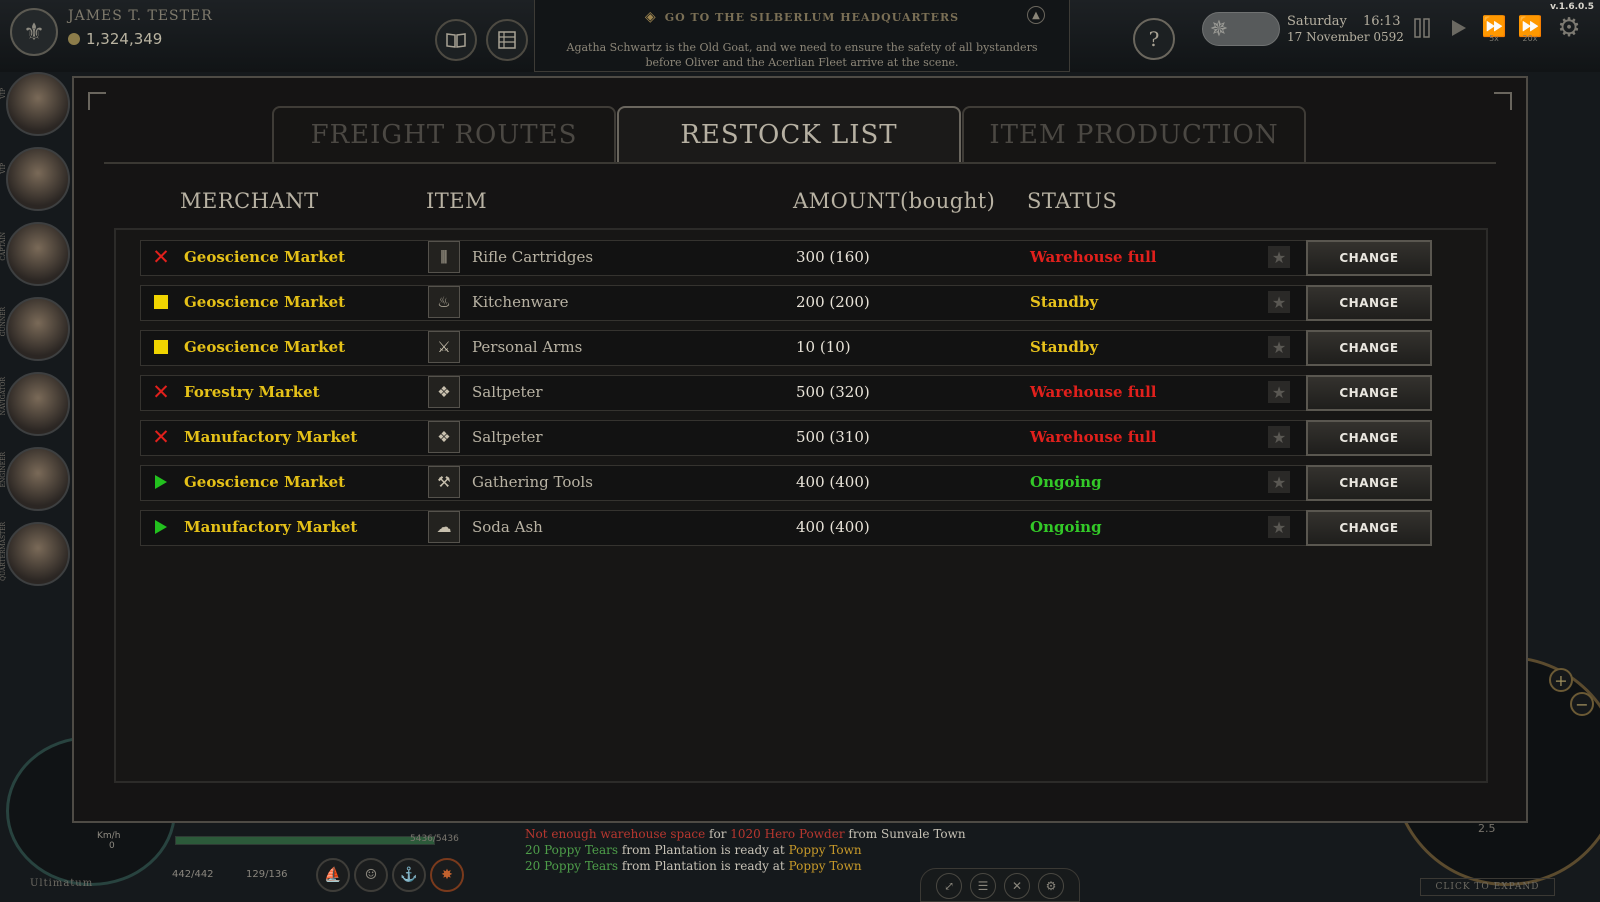 This screenshot has height=902, width=1600. What do you see at coordinates (1561, 680) in the screenshot?
I see `zoom-in-icon: +` at bounding box center [1561, 680].